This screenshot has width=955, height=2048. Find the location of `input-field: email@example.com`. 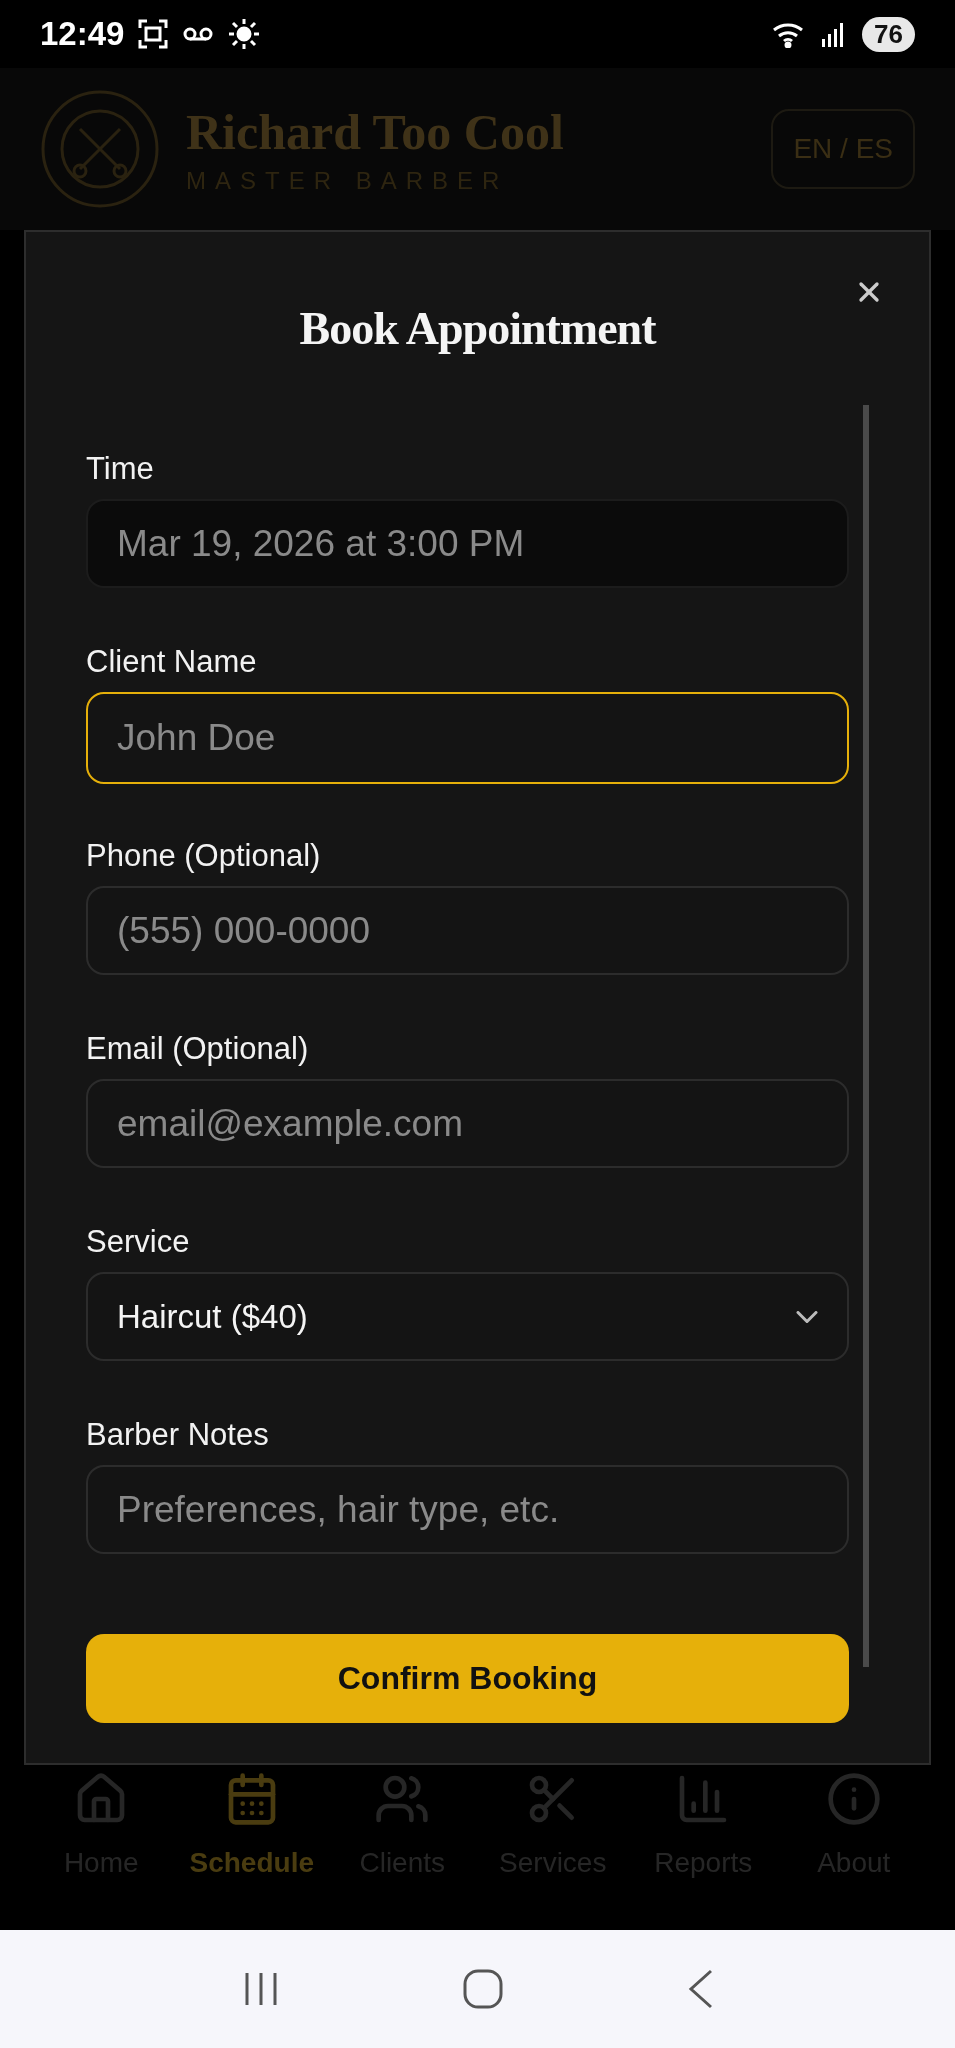

input-field: email@example.com is located at coordinates (467, 1123).